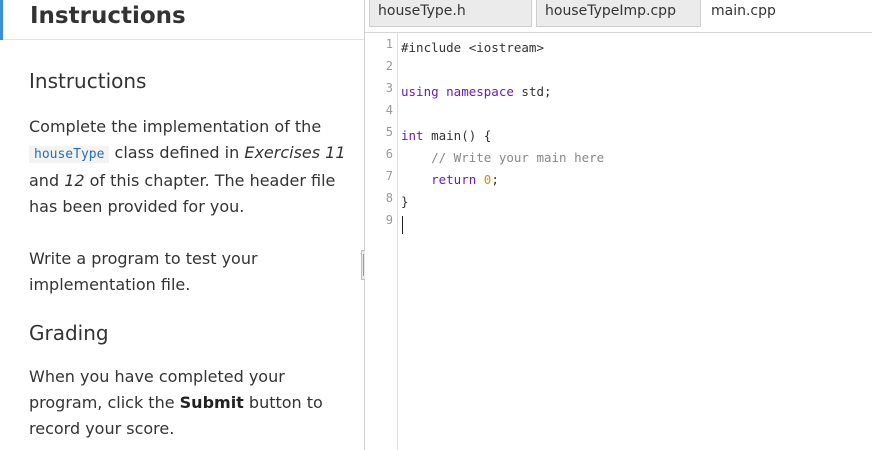 The height and width of the screenshot is (450, 872). What do you see at coordinates (381, 241) in the screenshot?
I see `line-number-gutter: 1 2 3 4 5 6 7 8 9` at bounding box center [381, 241].